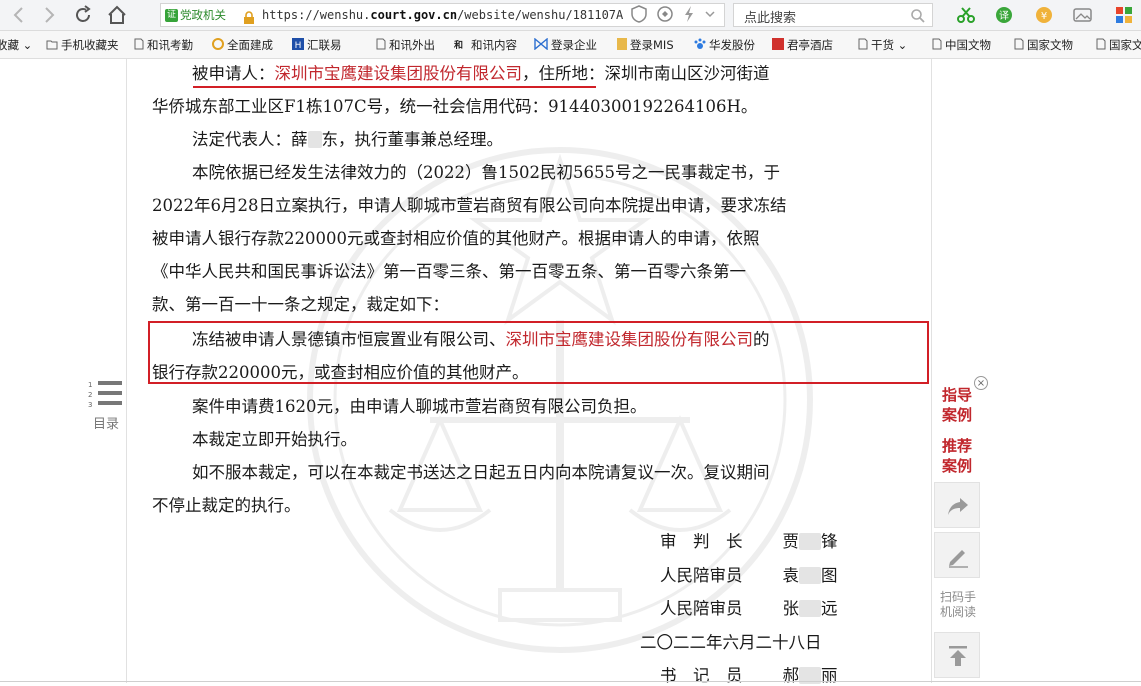 The width and height of the screenshot is (1141, 686). Describe the element at coordinates (398, 73) in the screenshot. I see `respondent-company: 深圳市宝鹰建设集团股份有限公司` at that location.